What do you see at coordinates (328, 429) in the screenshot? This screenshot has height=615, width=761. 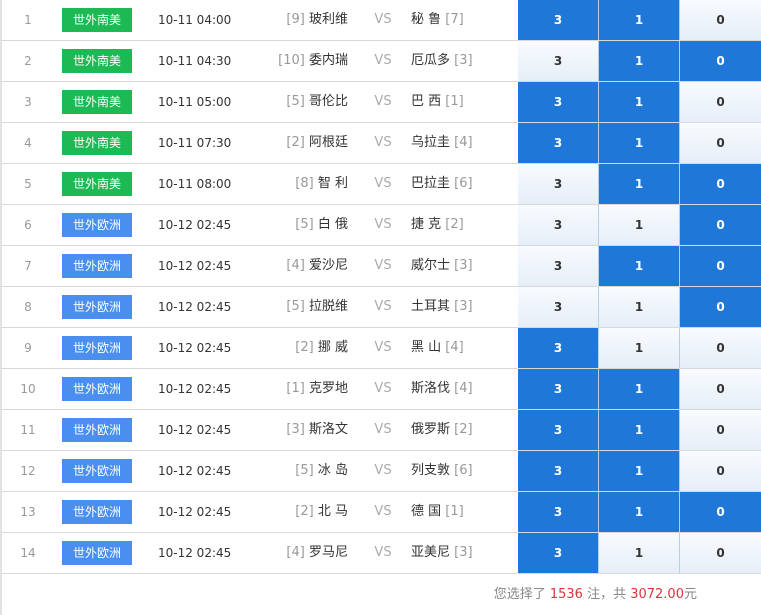 I see `home-team-name: 斯洛文` at bounding box center [328, 429].